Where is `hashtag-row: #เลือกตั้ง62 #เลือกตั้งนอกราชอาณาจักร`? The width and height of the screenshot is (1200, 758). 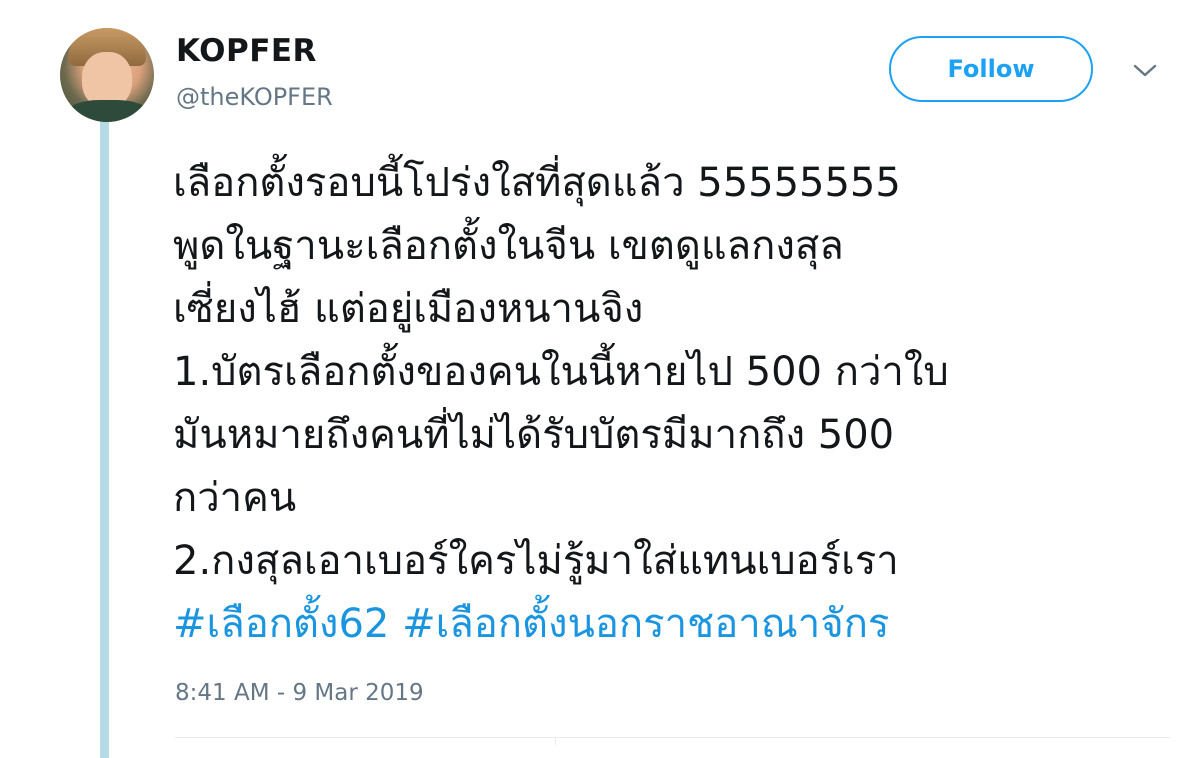 hashtag-row: #เลือกตั้ง62 #เลือกตั้งนอกราชอาณาจักร is located at coordinates (678, 624).